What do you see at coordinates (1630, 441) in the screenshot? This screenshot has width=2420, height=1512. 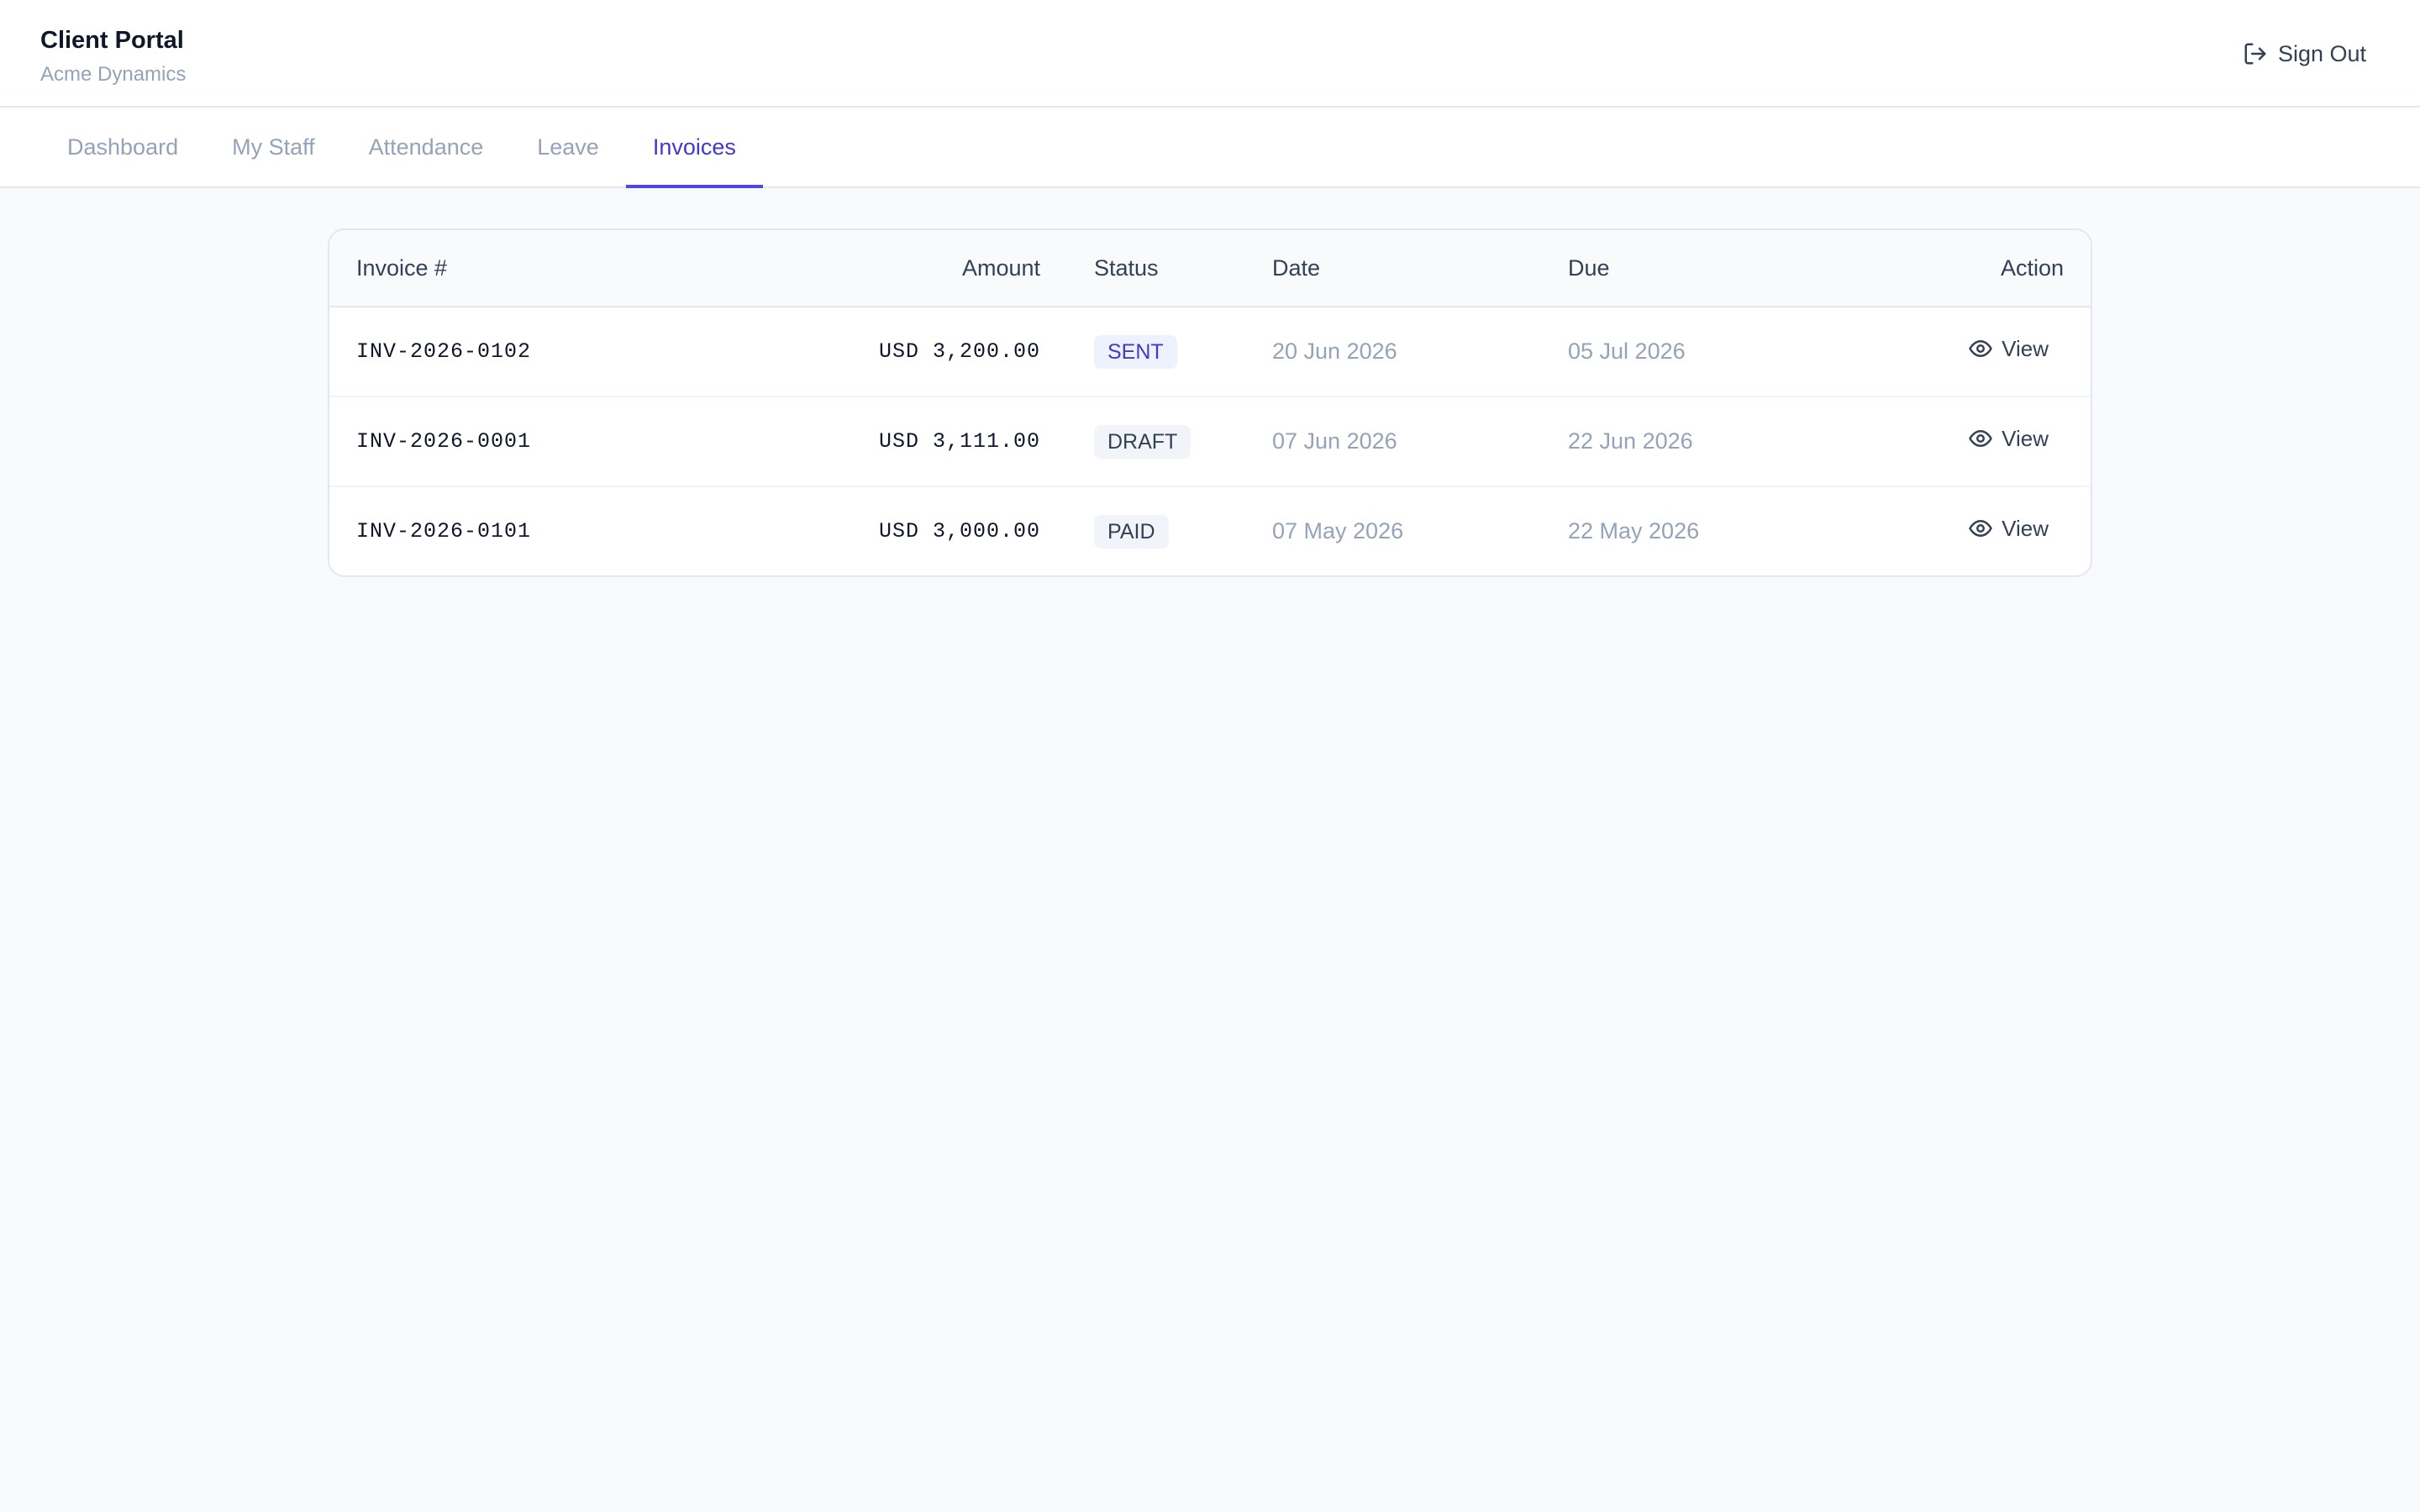 I see `invoice-due-date: 22 Jun 2026` at bounding box center [1630, 441].